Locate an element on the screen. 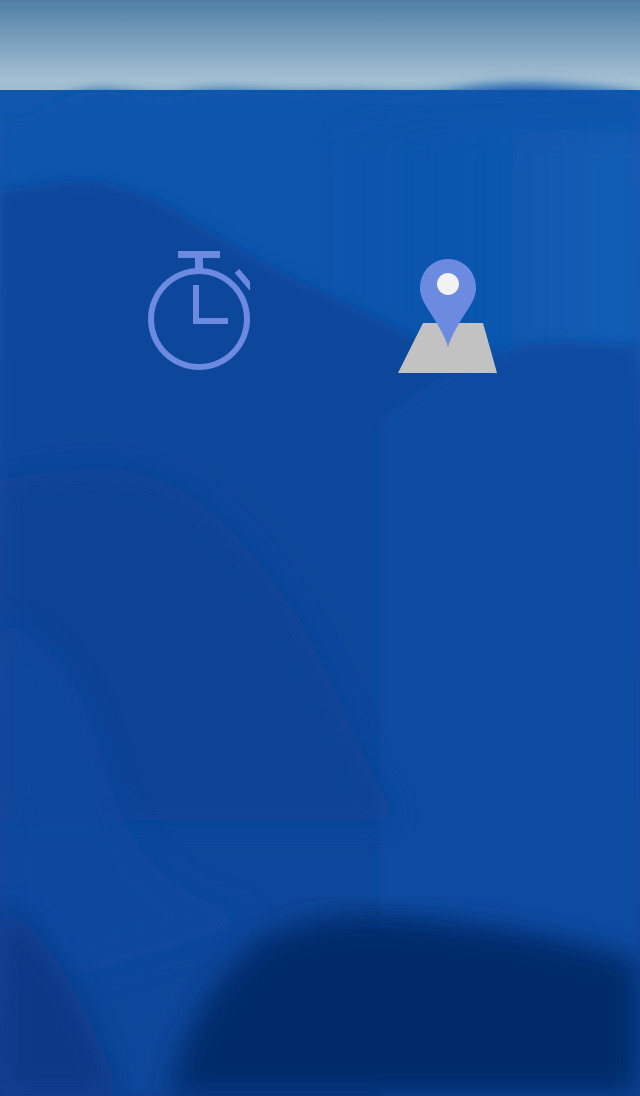 This screenshot has height=1096, width=640. map-pin-icon is located at coordinates (447, 316).